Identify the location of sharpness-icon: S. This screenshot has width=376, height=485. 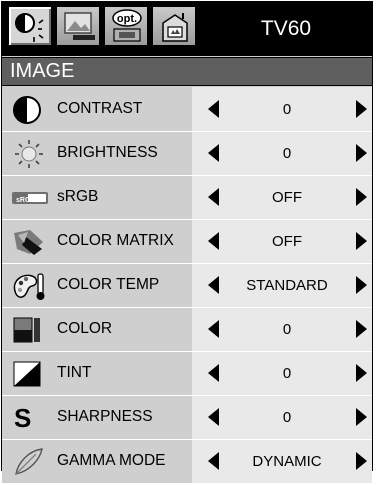
(27, 418).